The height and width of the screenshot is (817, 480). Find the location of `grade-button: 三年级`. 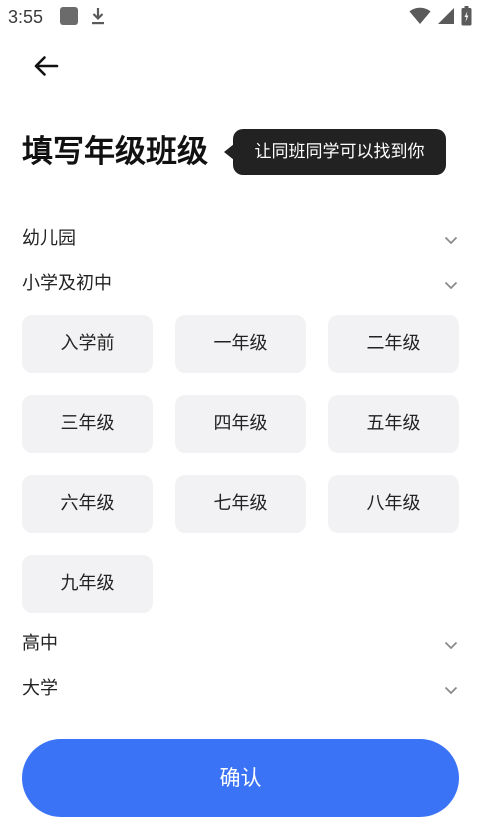

grade-button: 三年级 is located at coordinates (87, 424).